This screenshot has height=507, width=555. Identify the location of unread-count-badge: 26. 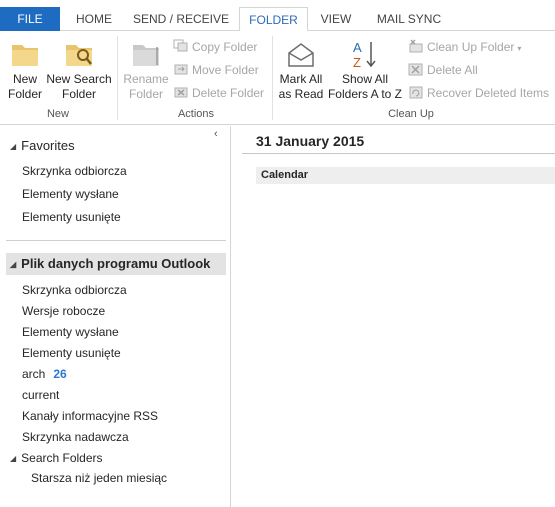
(60, 374).